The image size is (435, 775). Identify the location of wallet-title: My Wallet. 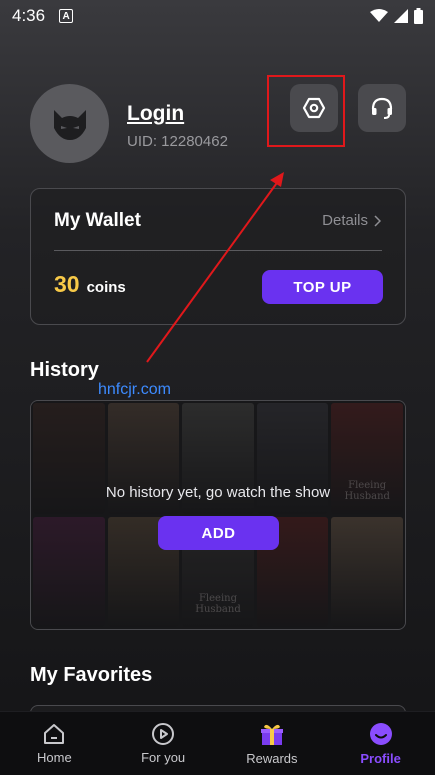
(97, 220).